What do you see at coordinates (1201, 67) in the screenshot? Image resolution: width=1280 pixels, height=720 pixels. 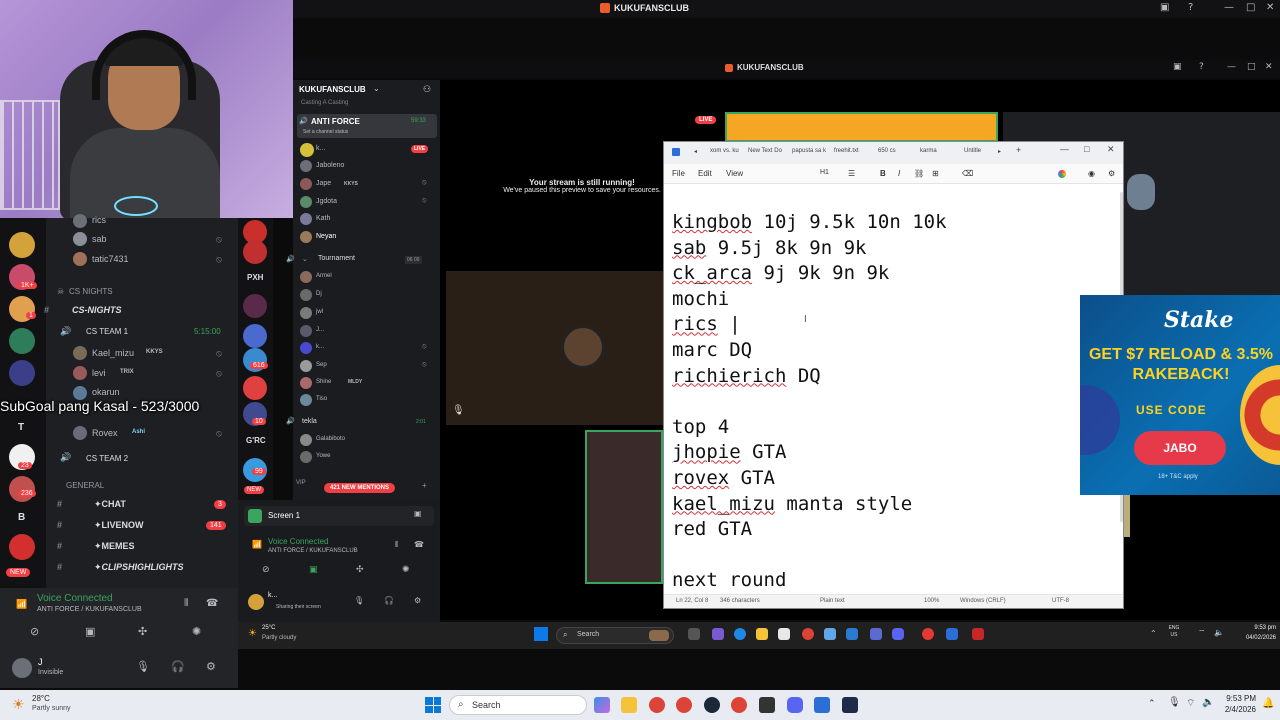 I see `help-icon: ?` at bounding box center [1201, 67].